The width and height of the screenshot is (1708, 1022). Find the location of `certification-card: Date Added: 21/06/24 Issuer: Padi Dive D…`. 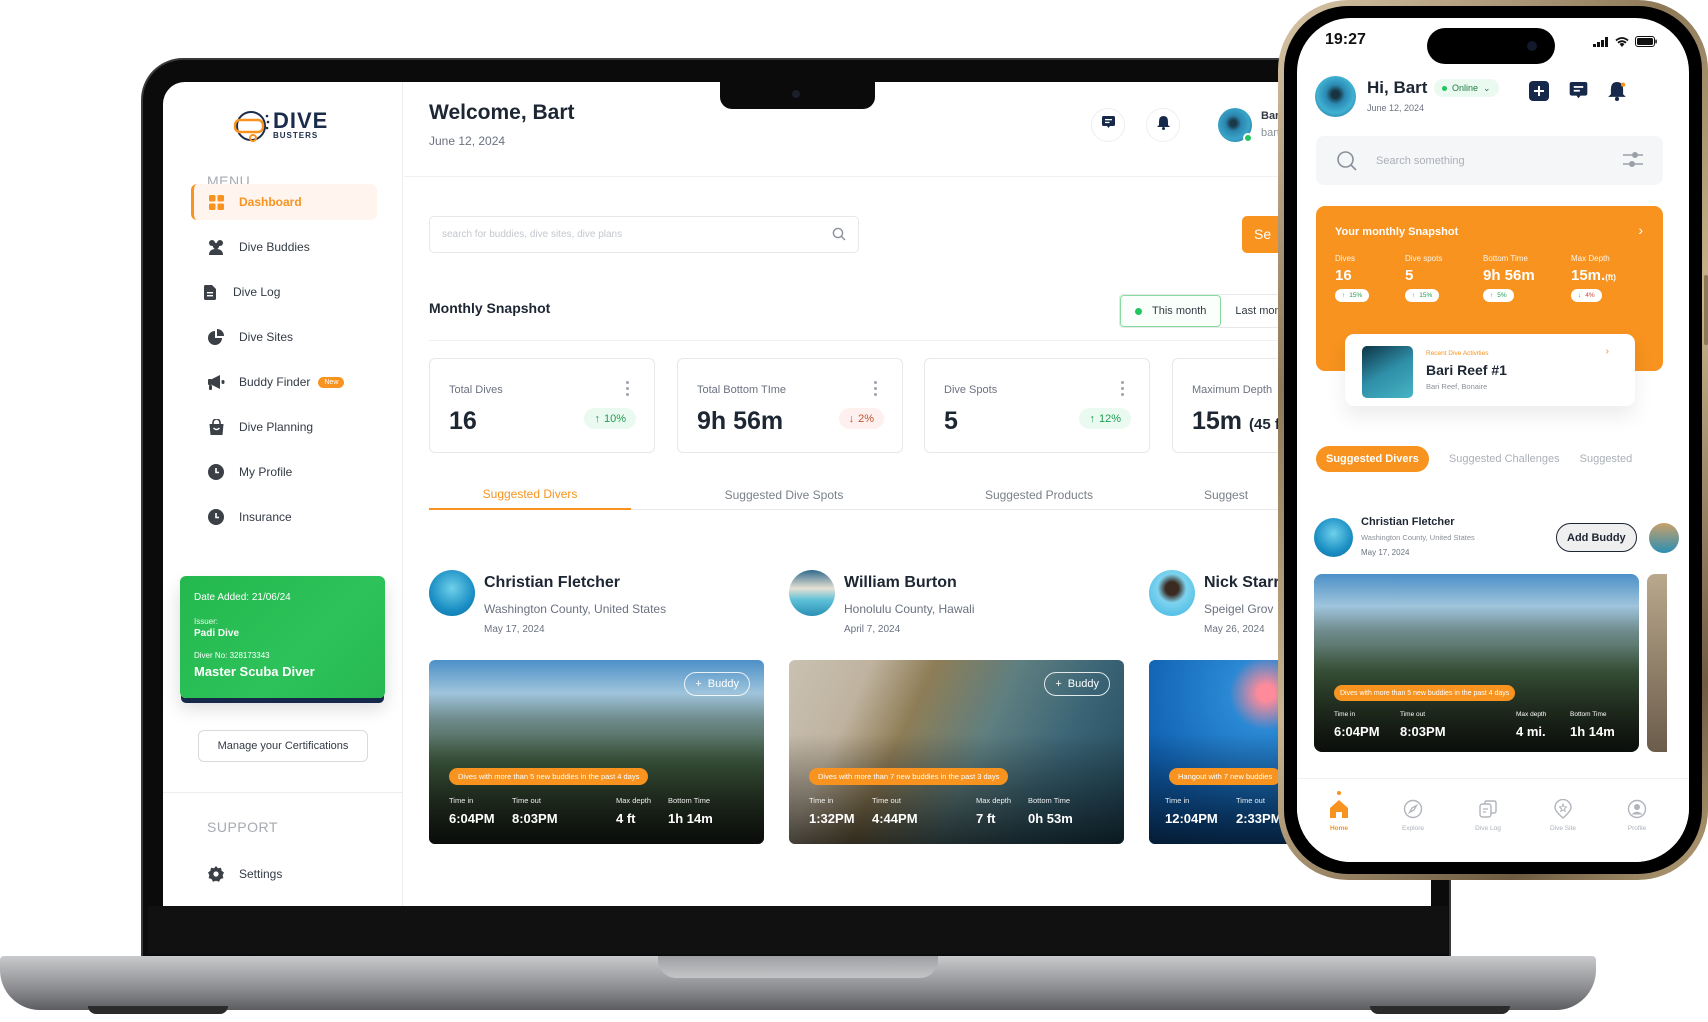

certification-card: Date Added: 21/06/24 Issuer: Padi Dive D… is located at coordinates (282, 637).